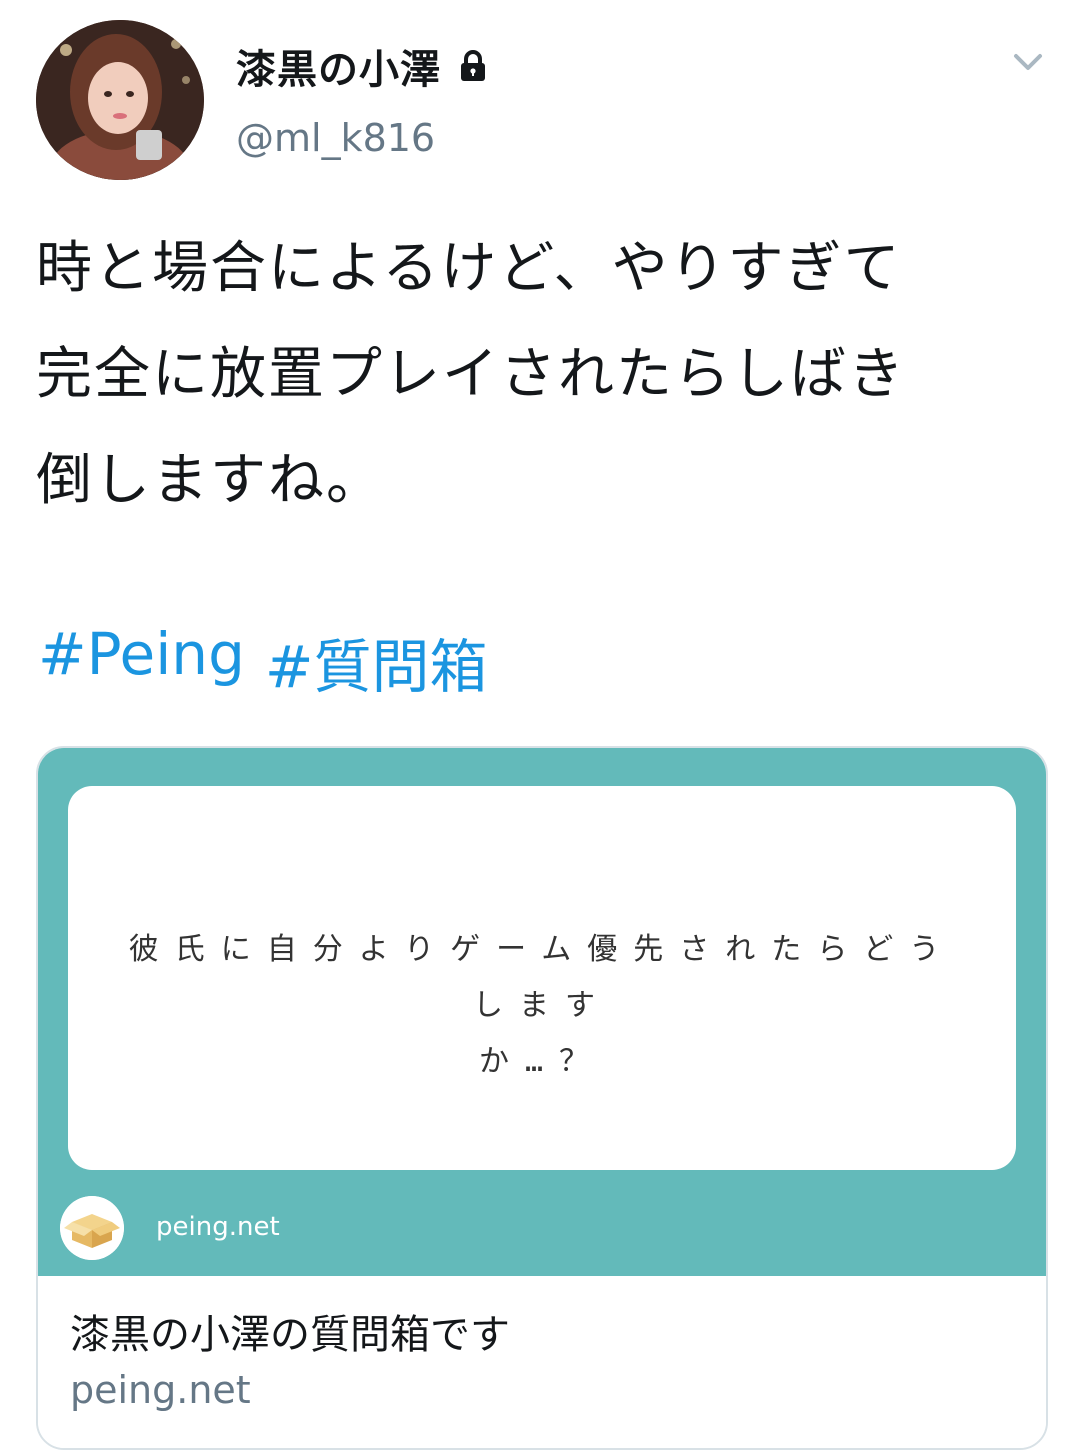  Describe the element at coordinates (290, 1335) in the screenshot. I see `card-title: 漆黒の小澤の質問箱です` at that location.